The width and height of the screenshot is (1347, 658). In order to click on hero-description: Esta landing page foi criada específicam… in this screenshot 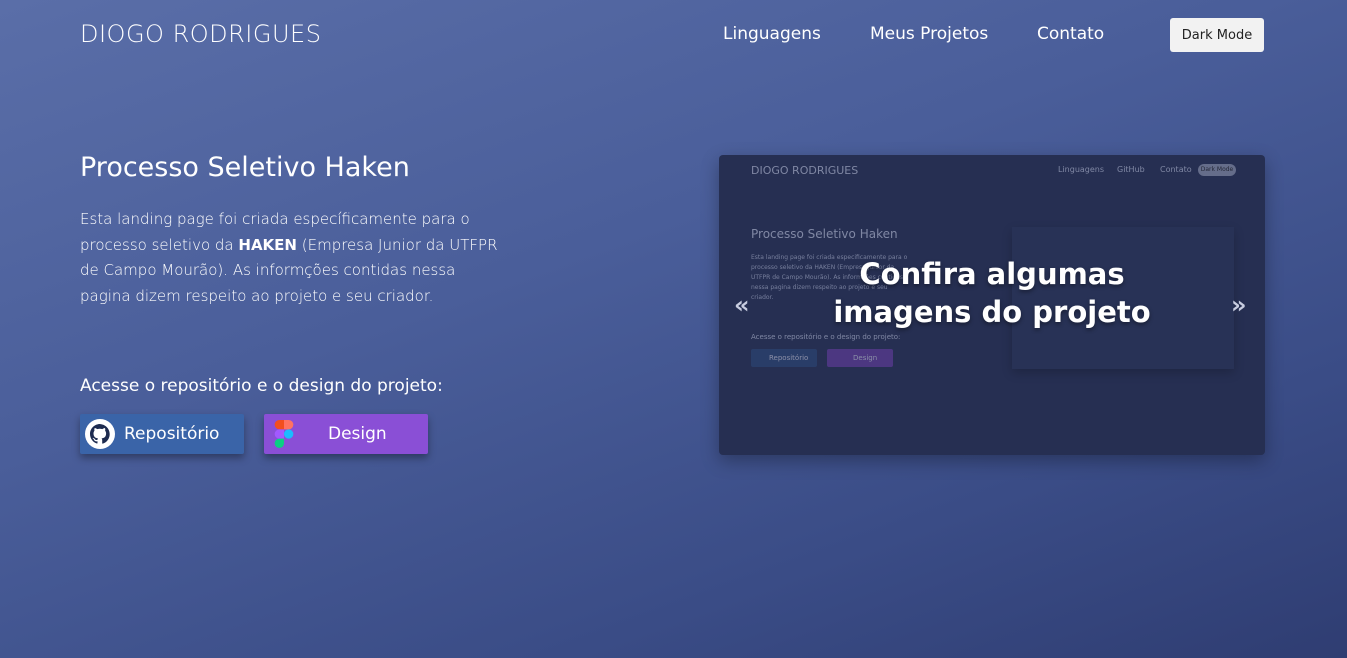, I will do `click(290, 258)`.